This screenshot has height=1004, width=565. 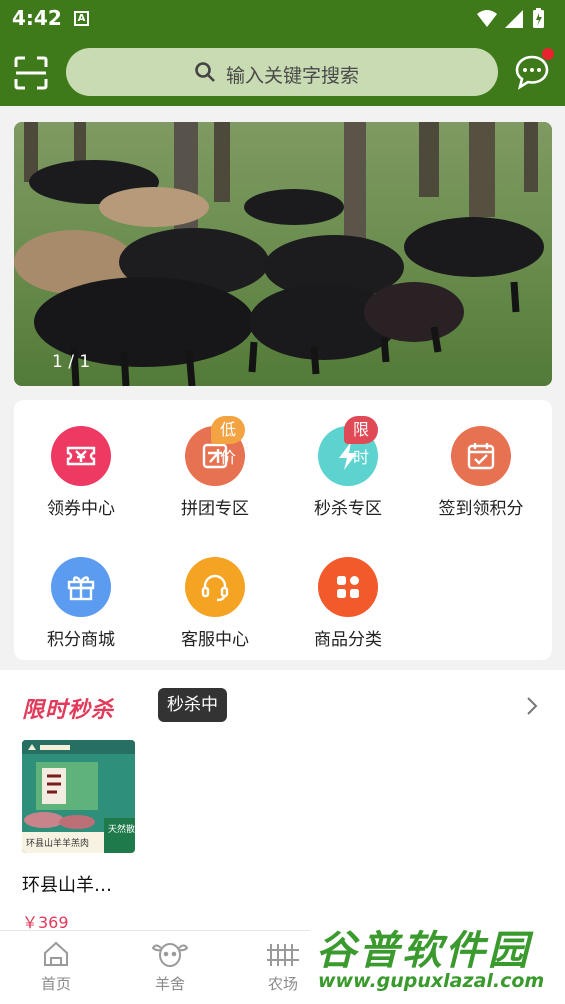 I want to click on menu-label: 签到领积分, so click(x=481, y=509).